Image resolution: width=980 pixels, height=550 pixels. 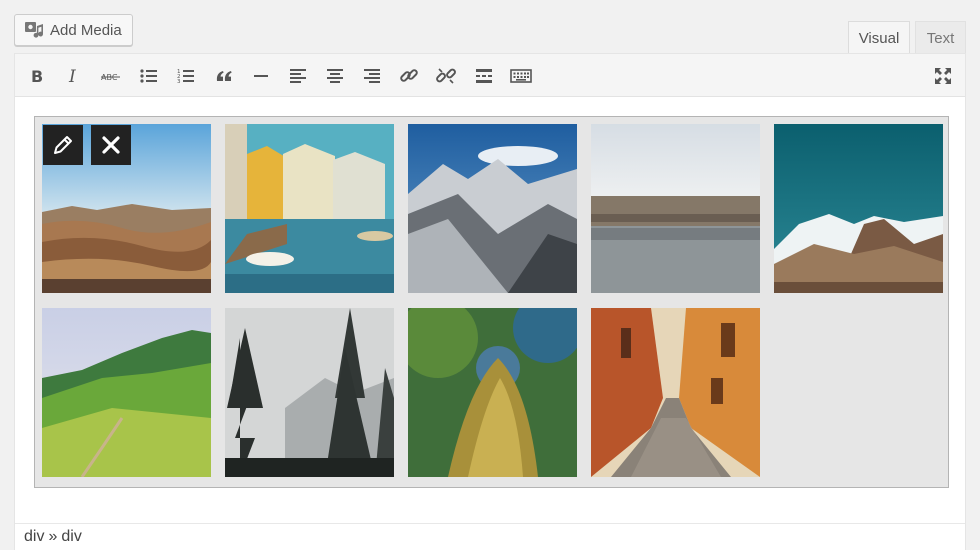 I want to click on insert-link-button, so click(x=409, y=76).